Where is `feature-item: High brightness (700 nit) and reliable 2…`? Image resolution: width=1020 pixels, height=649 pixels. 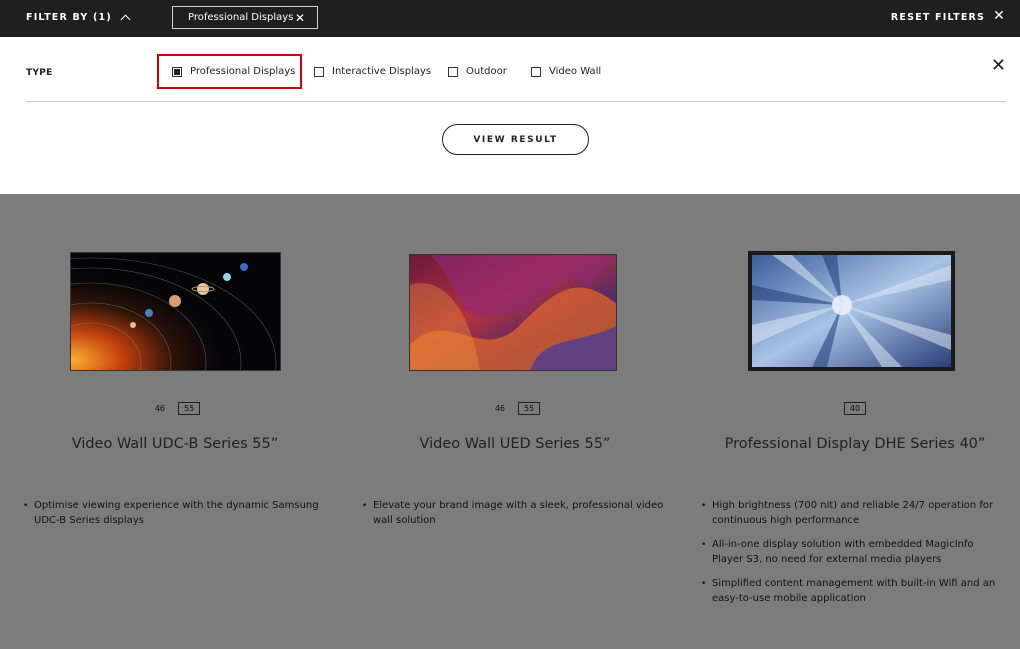
feature-item: High brightness (700 nit) and reliable 2… is located at coordinates (851, 513).